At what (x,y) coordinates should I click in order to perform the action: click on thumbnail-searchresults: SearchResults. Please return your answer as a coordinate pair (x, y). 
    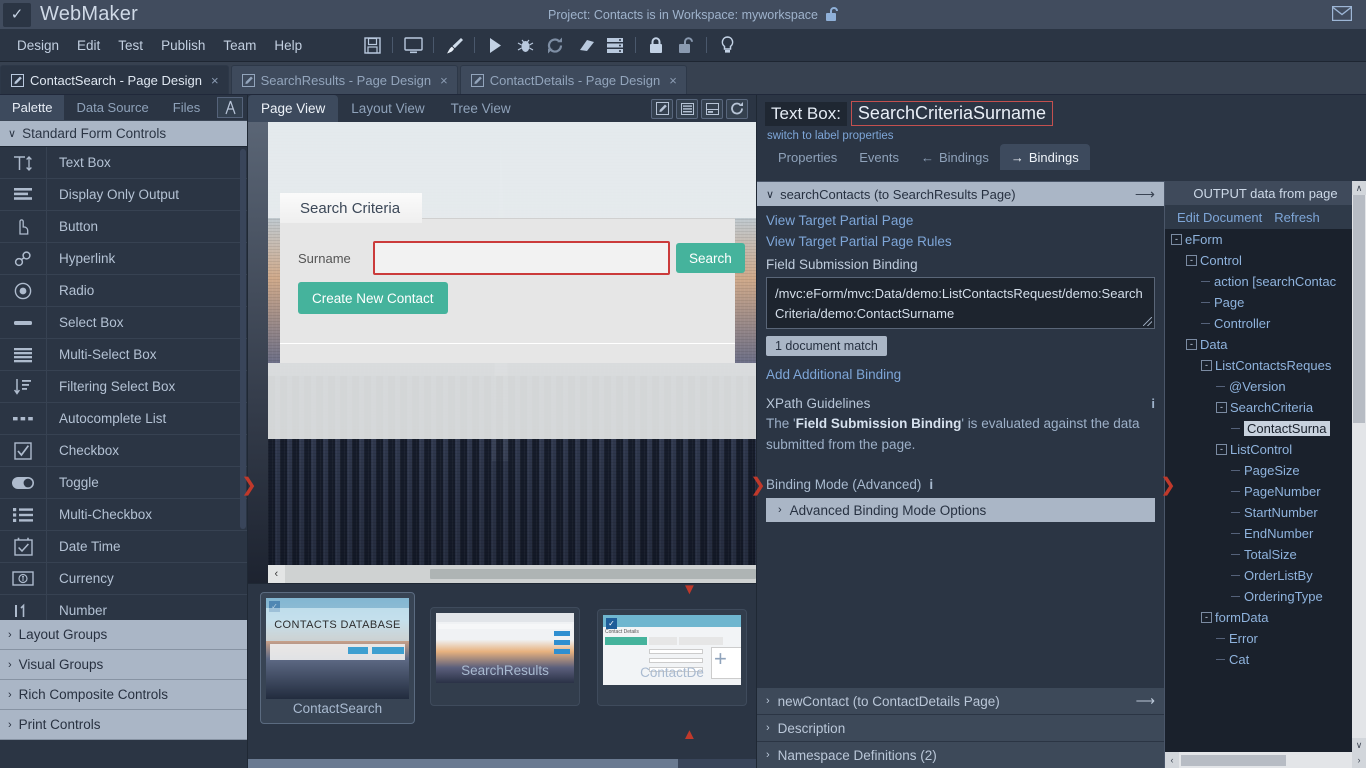
    Looking at the image, I should click on (505, 656).